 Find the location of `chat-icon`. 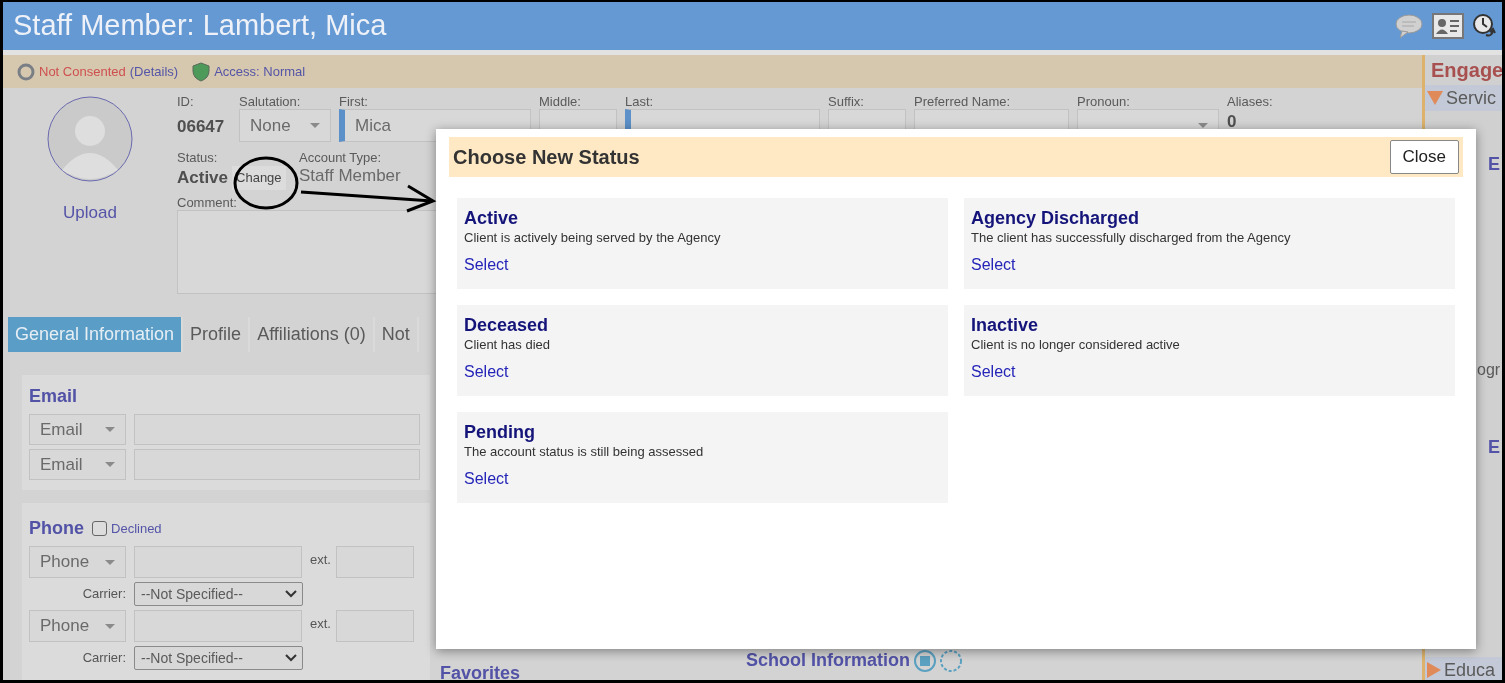

chat-icon is located at coordinates (1409, 26).